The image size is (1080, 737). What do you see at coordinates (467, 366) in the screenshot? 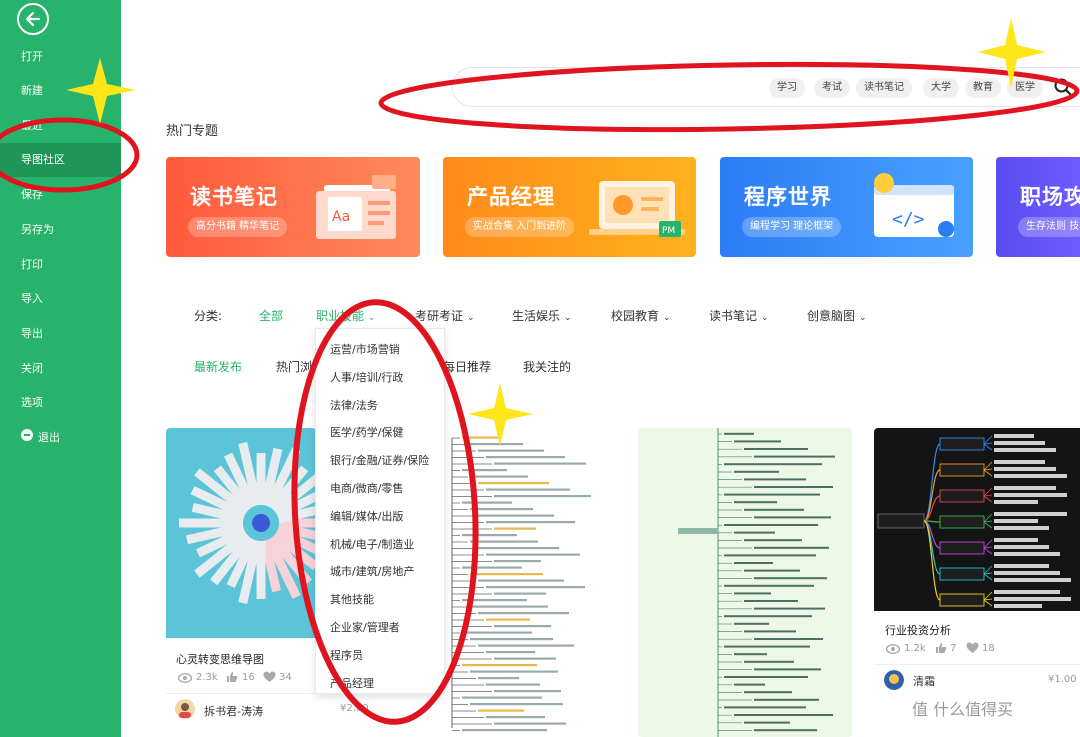
I see `tab-daily-pick: 每日推荐` at bounding box center [467, 366].